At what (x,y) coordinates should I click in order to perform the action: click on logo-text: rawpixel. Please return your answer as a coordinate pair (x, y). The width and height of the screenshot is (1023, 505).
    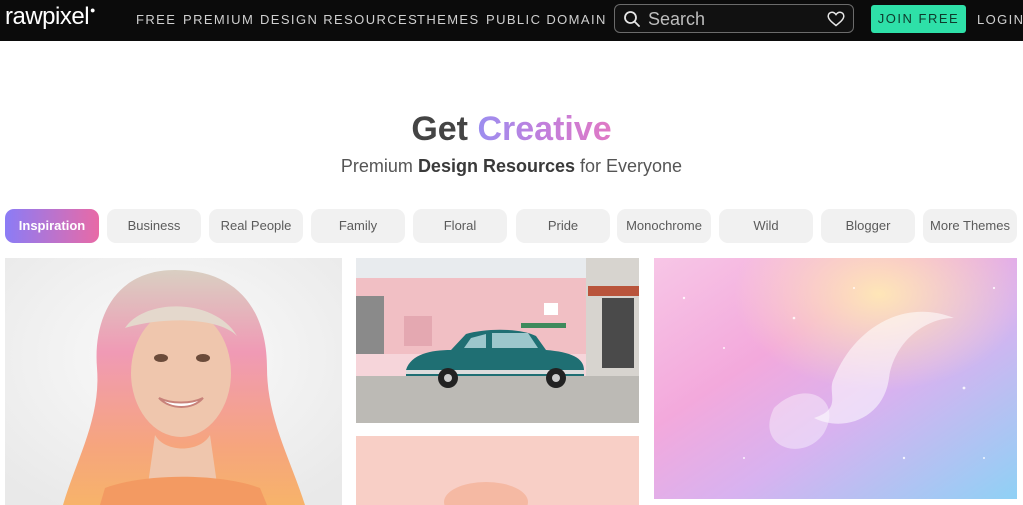
    Looking at the image, I should click on (47, 16).